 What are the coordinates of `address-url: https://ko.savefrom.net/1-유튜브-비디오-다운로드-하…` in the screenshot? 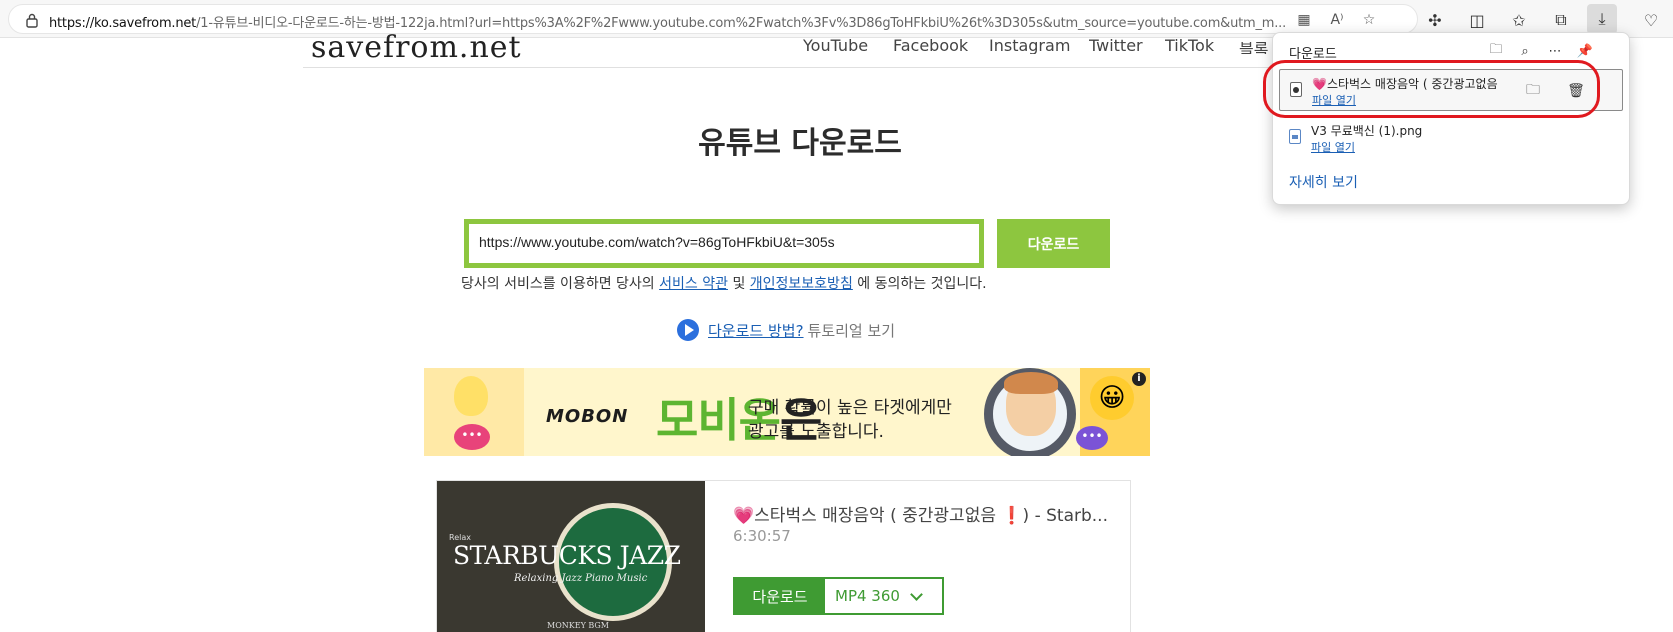 It's located at (674, 21).